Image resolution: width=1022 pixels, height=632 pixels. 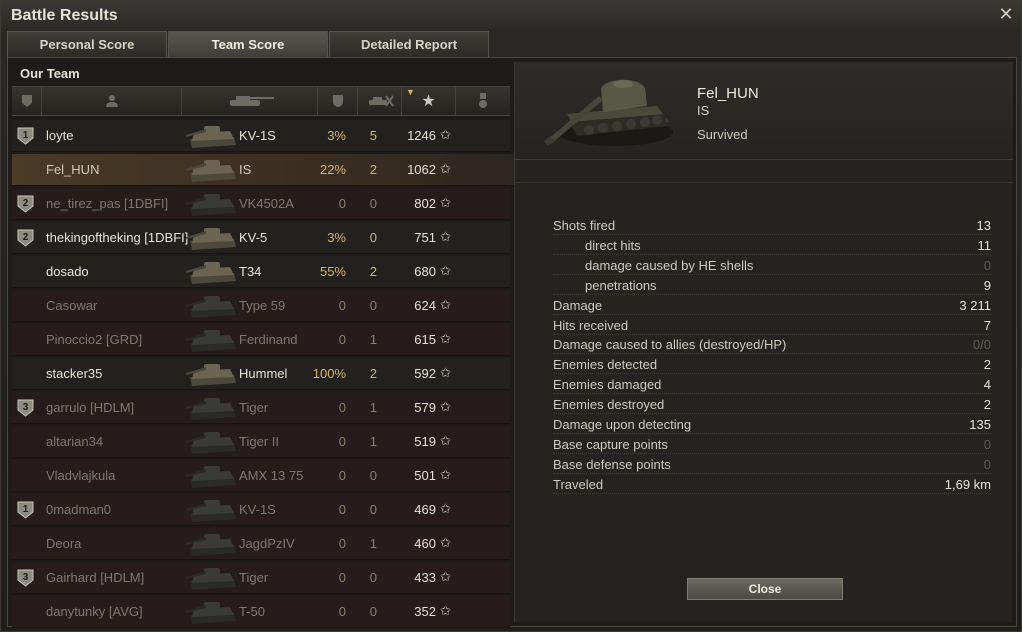 I want to click on table-row: danytunky [AVG] T-50 0 0 352 ✩, so click(x=261, y=612).